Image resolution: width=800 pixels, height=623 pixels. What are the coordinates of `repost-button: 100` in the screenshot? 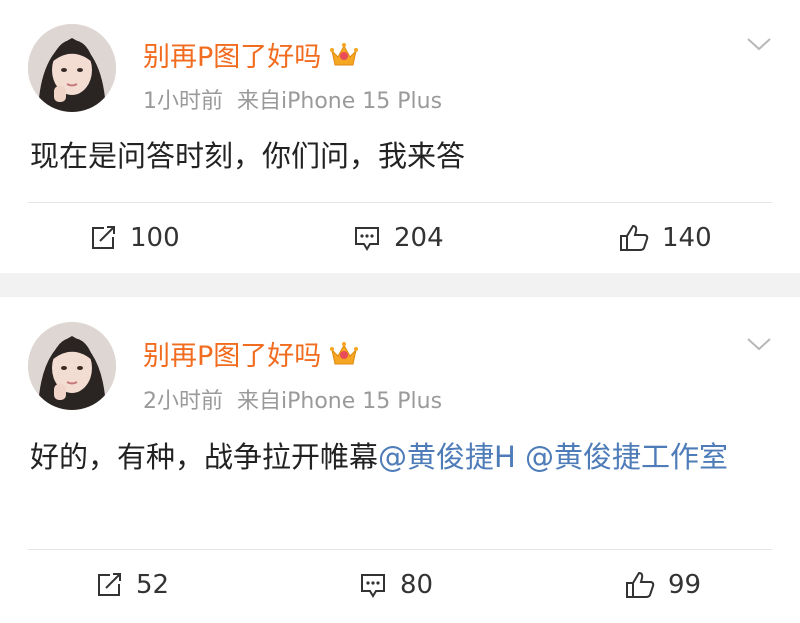 It's located at (134, 238).